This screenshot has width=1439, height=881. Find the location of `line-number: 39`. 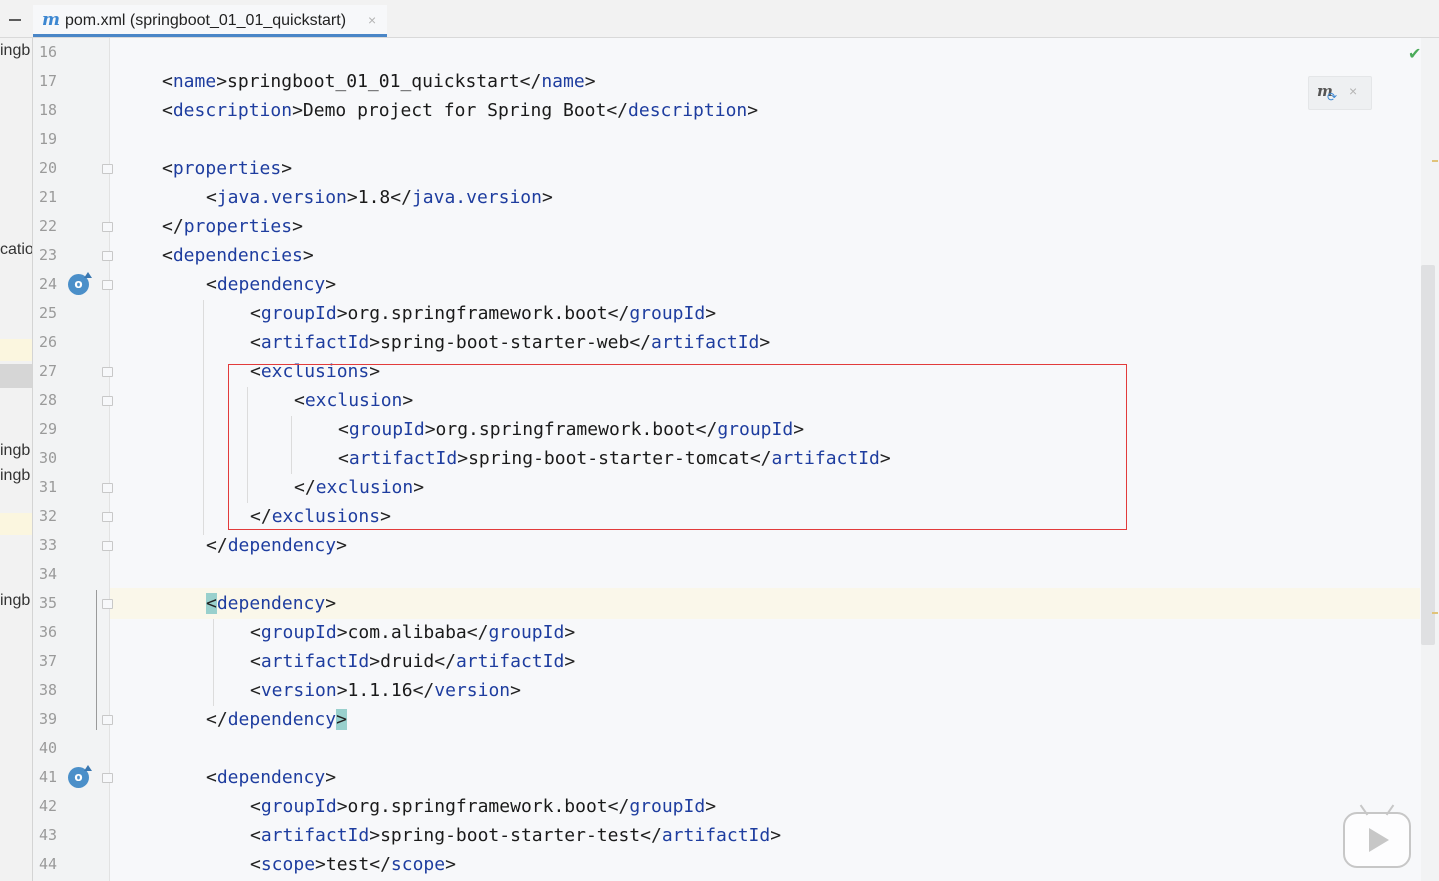

line-number: 39 is located at coordinates (48, 719).